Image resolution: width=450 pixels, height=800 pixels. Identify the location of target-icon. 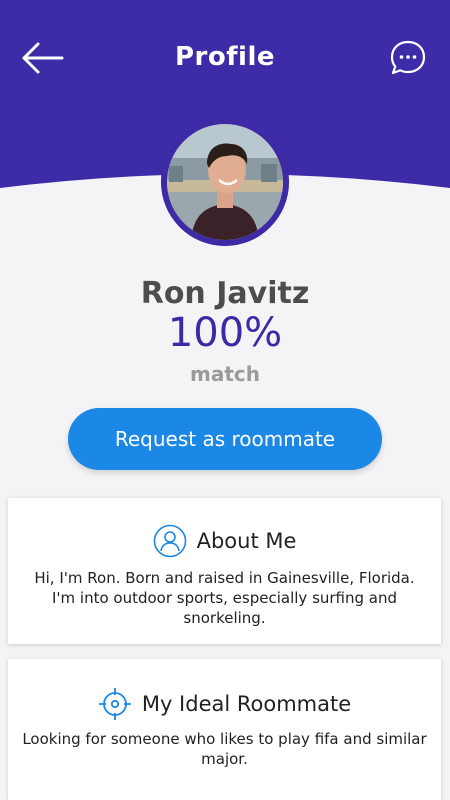
(114, 704).